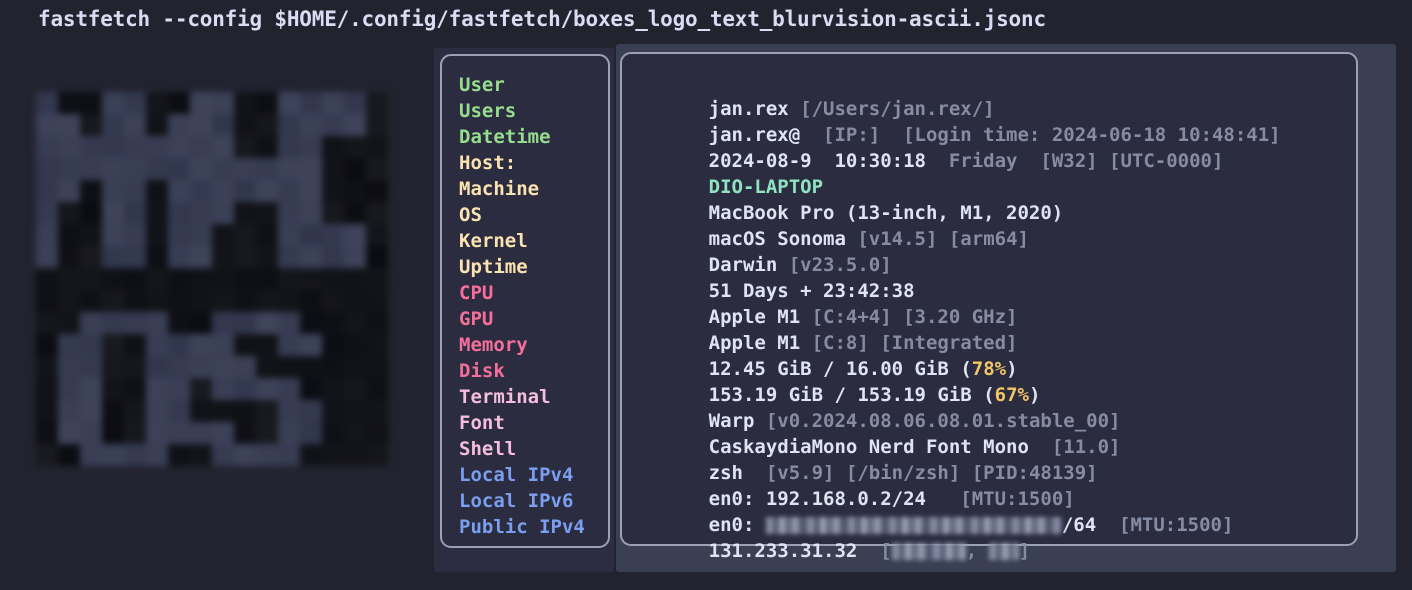 This screenshot has width=1412, height=590. I want to click on user-name: jan.rex, so click(748, 109).